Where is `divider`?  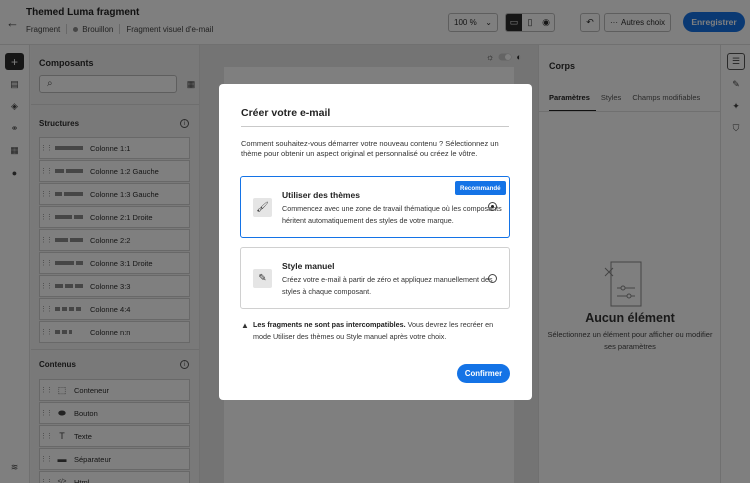 divider is located at coordinates (375, 126).